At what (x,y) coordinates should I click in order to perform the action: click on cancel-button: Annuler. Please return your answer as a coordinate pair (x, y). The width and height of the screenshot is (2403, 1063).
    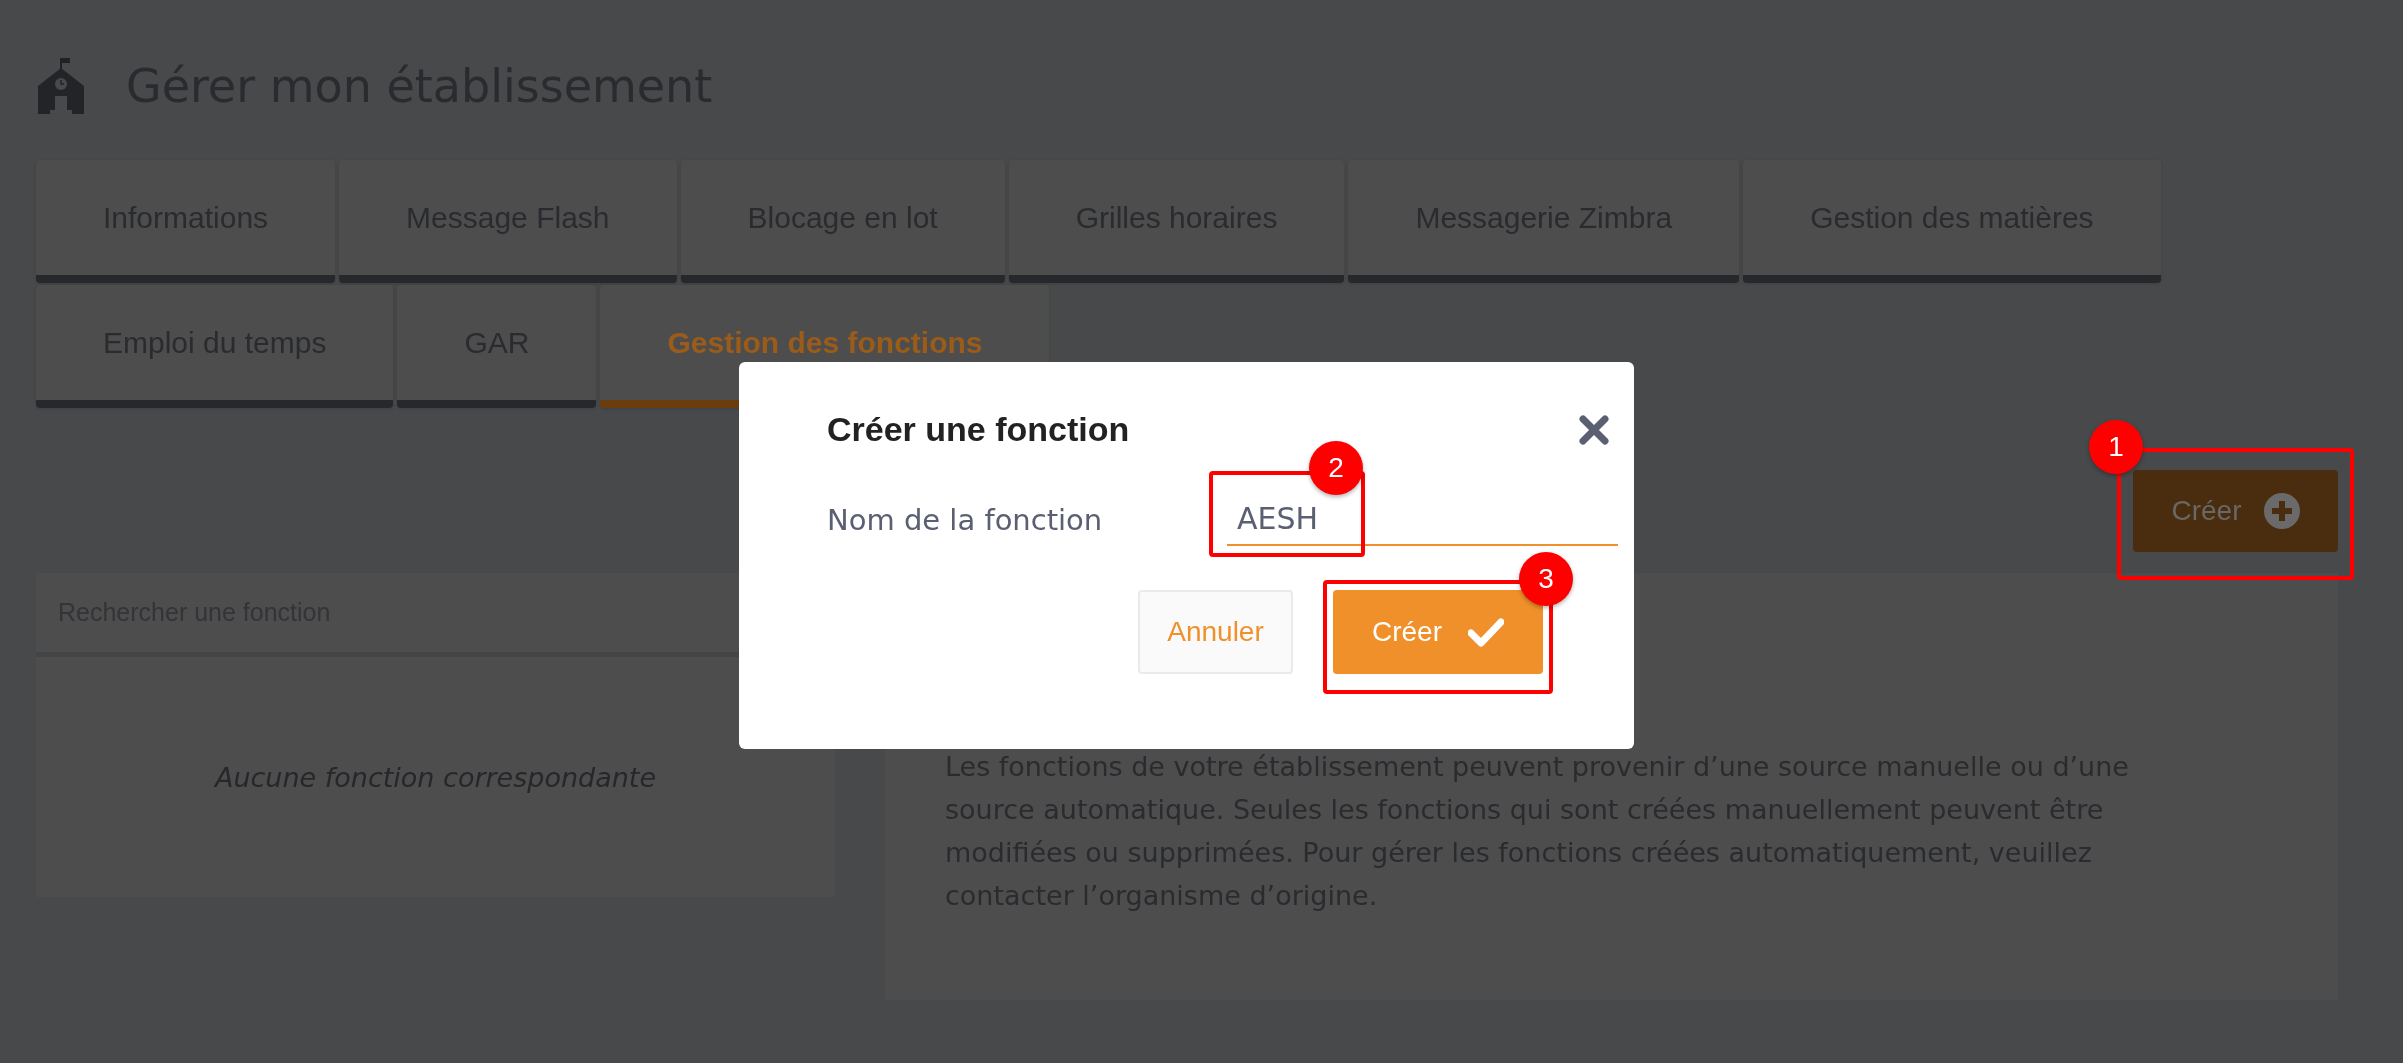
    Looking at the image, I should click on (1215, 632).